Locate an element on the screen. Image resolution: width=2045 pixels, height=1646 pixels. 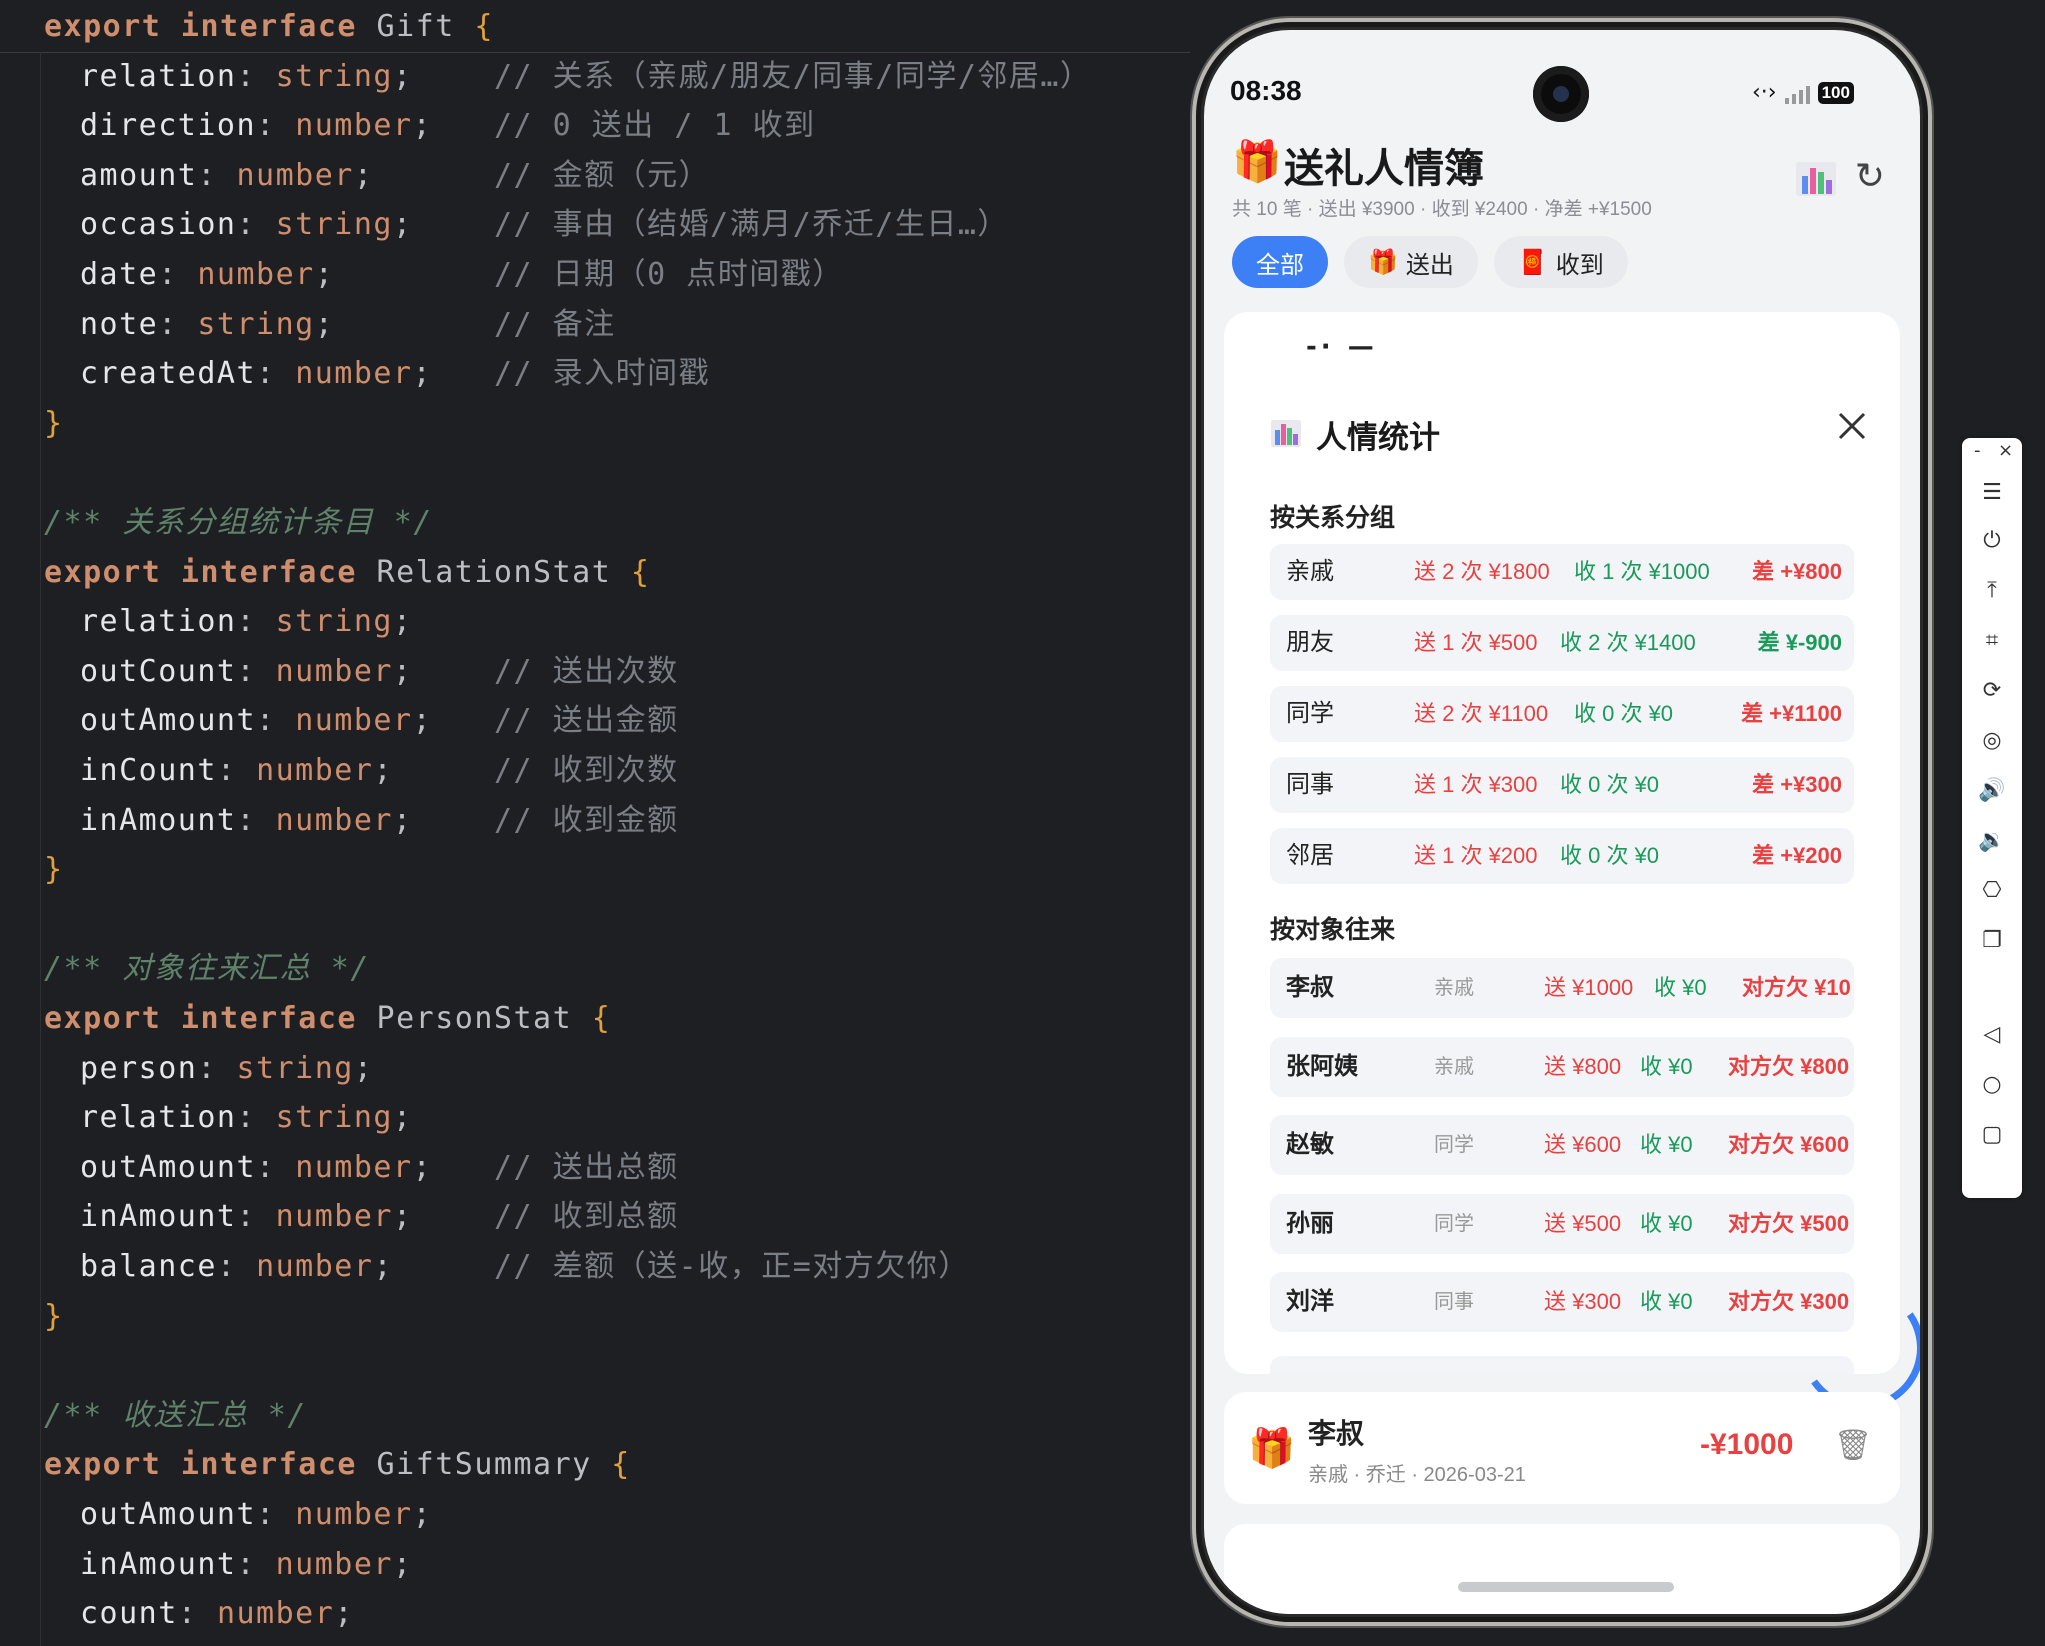
close-button: × is located at coordinates (2005, 450).